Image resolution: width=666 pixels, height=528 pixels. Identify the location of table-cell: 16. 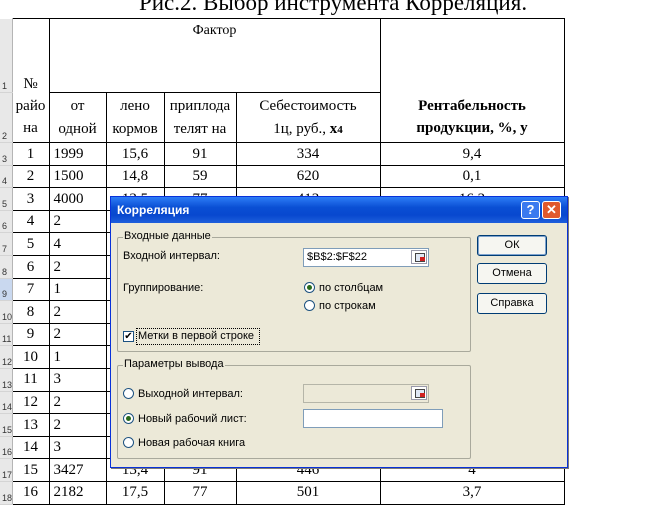
(30, 492).